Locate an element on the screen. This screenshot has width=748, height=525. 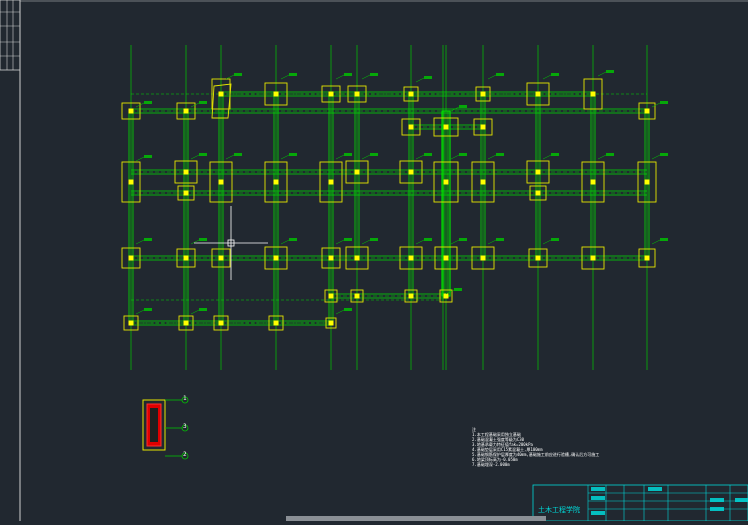
title-block-frame is located at coordinates (640, 503).